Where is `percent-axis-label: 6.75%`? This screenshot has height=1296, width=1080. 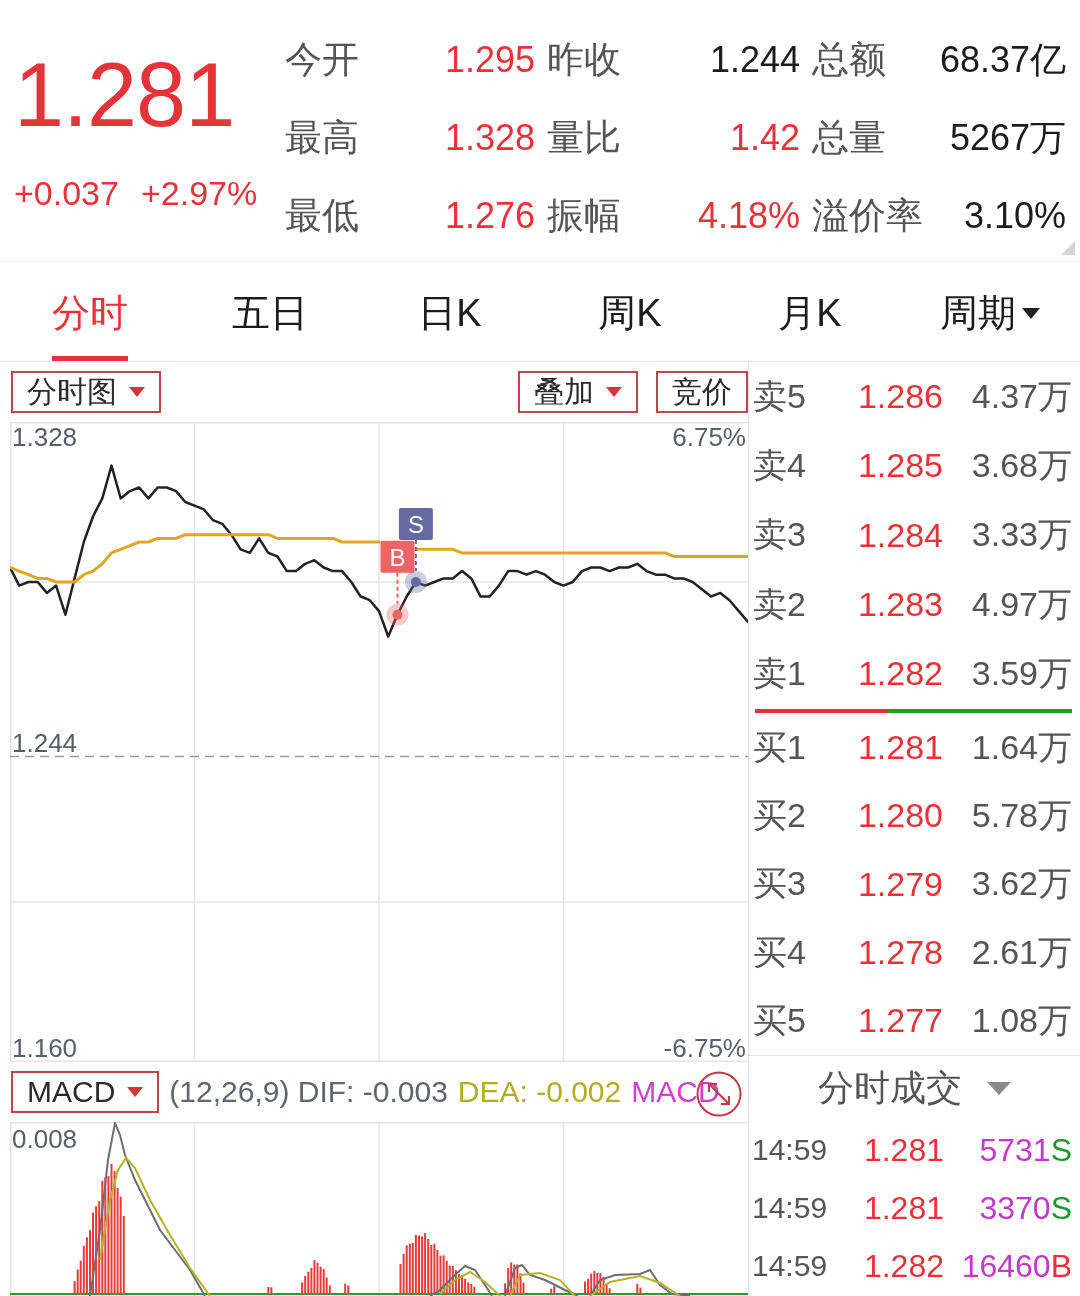
percent-axis-label: 6.75% is located at coordinates (709, 437).